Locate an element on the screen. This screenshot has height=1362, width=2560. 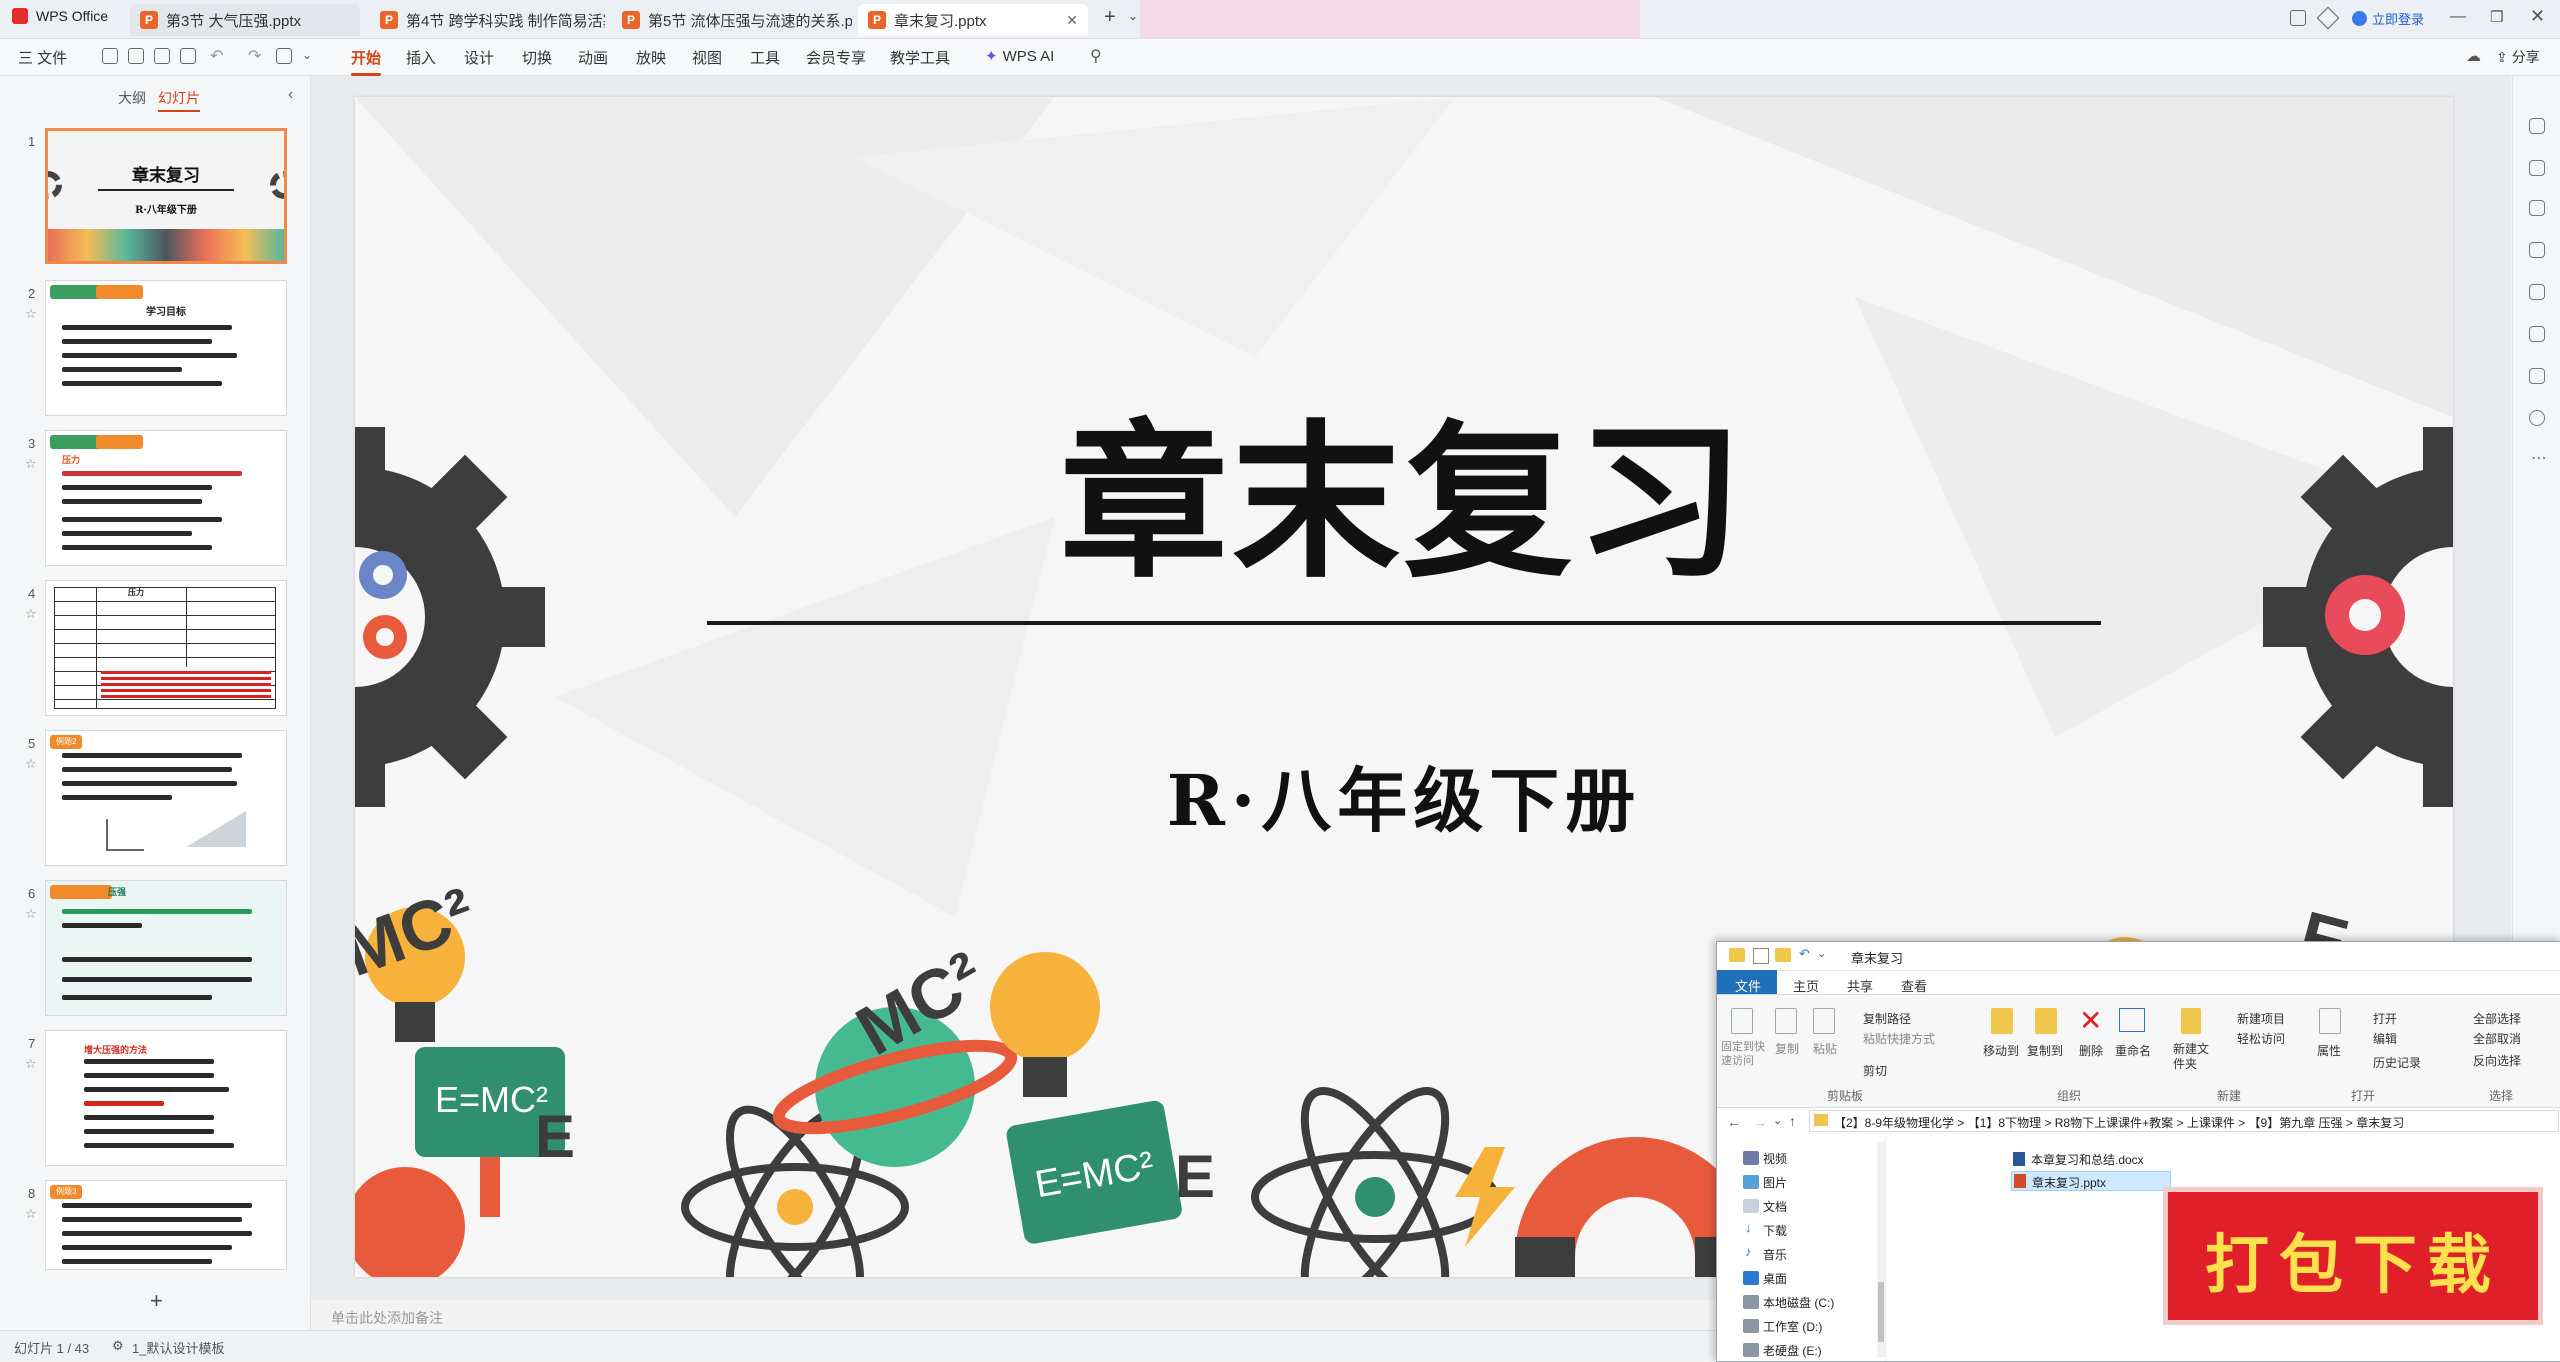
delete-icon: ✕ is located at coordinates (2090, 1020).